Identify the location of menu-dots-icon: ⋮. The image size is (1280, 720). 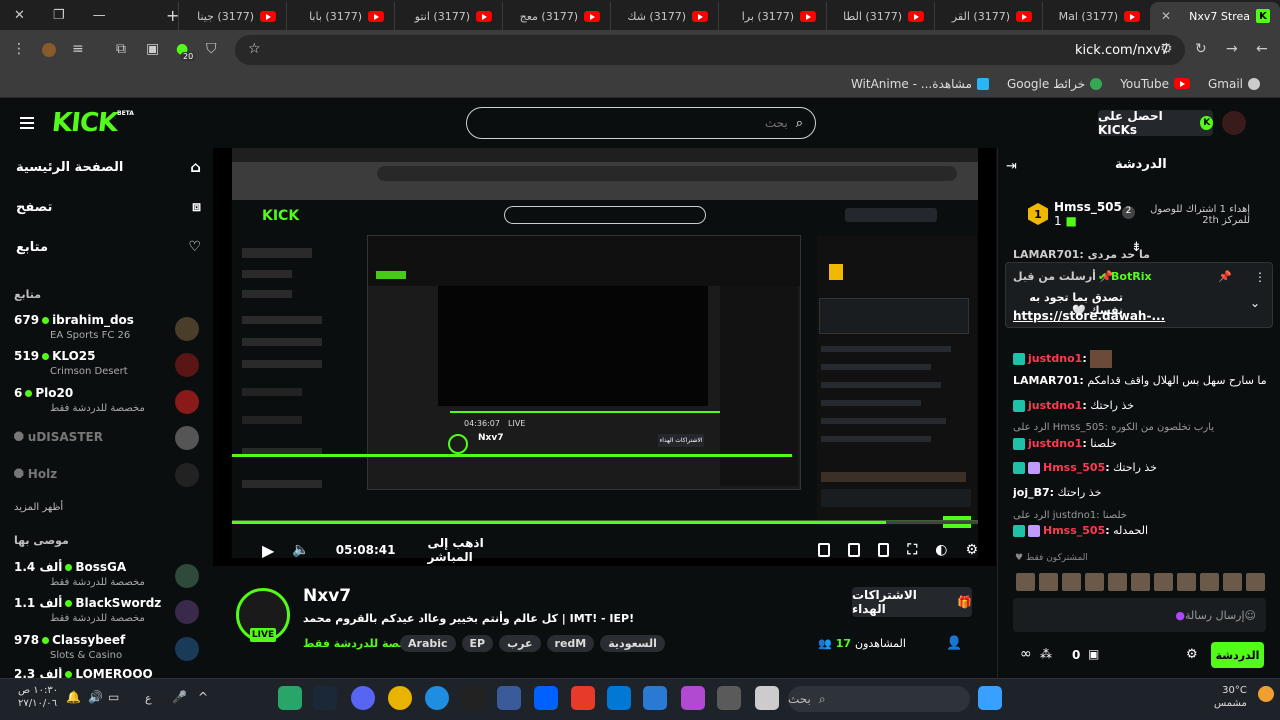
(19, 49).